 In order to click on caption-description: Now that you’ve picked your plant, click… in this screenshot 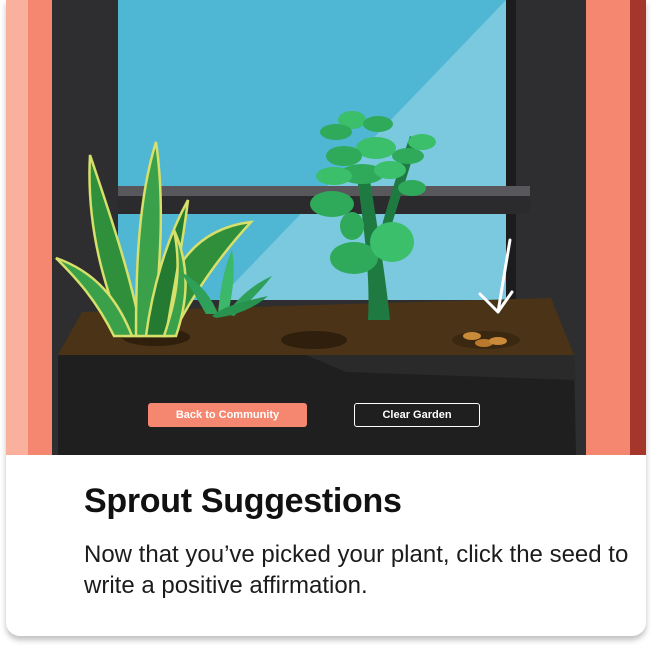, I will do `click(356, 570)`.